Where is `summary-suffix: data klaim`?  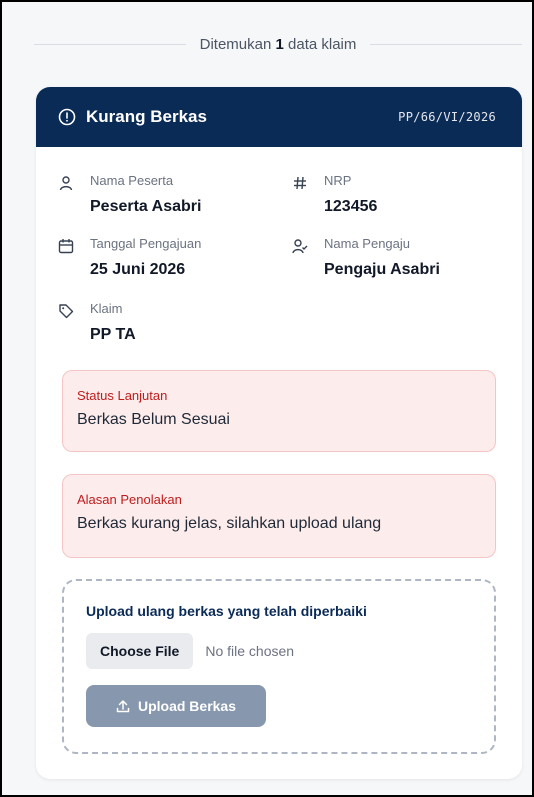
summary-suffix: data klaim is located at coordinates (322, 44).